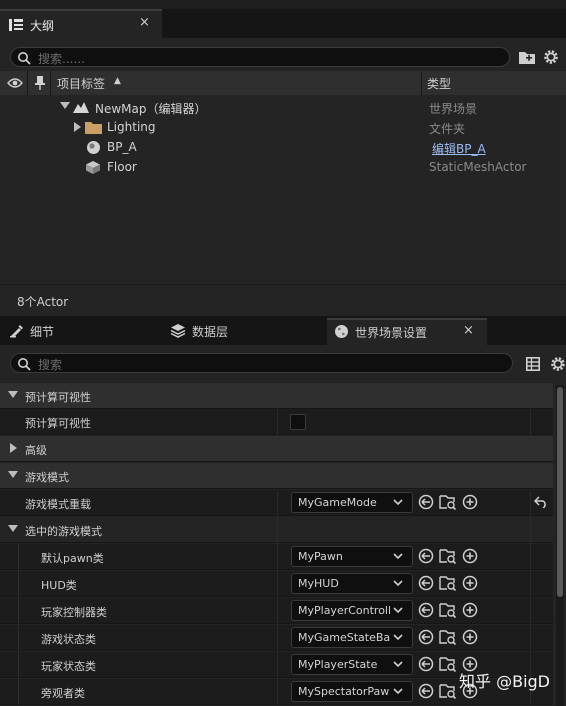 This screenshot has height=706, width=566. Describe the element at coordinates (283, 83) in the screenshot. I see `outliner-column-header: 项目标签 ▲ 类型` at that location.